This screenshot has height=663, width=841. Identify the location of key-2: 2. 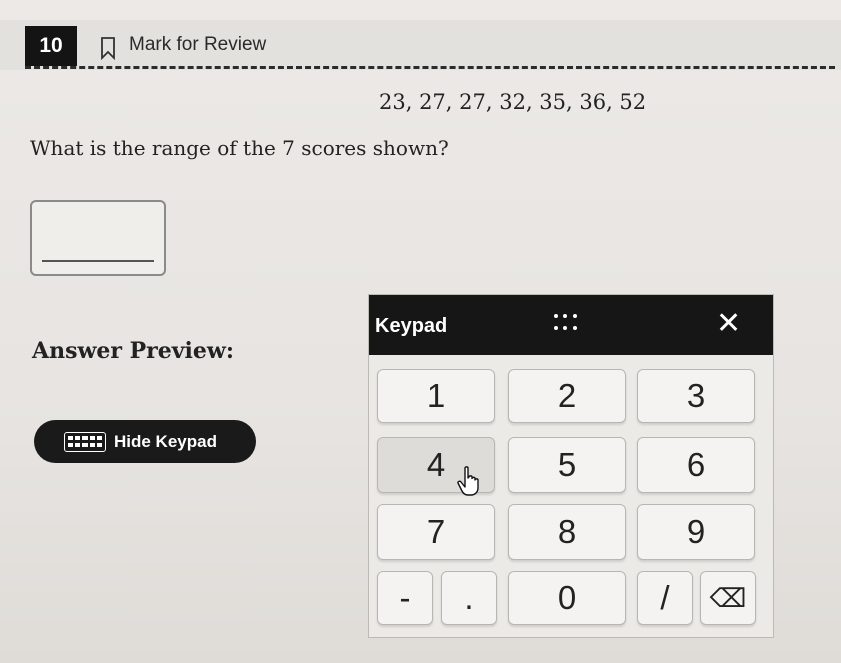
(567, 396).